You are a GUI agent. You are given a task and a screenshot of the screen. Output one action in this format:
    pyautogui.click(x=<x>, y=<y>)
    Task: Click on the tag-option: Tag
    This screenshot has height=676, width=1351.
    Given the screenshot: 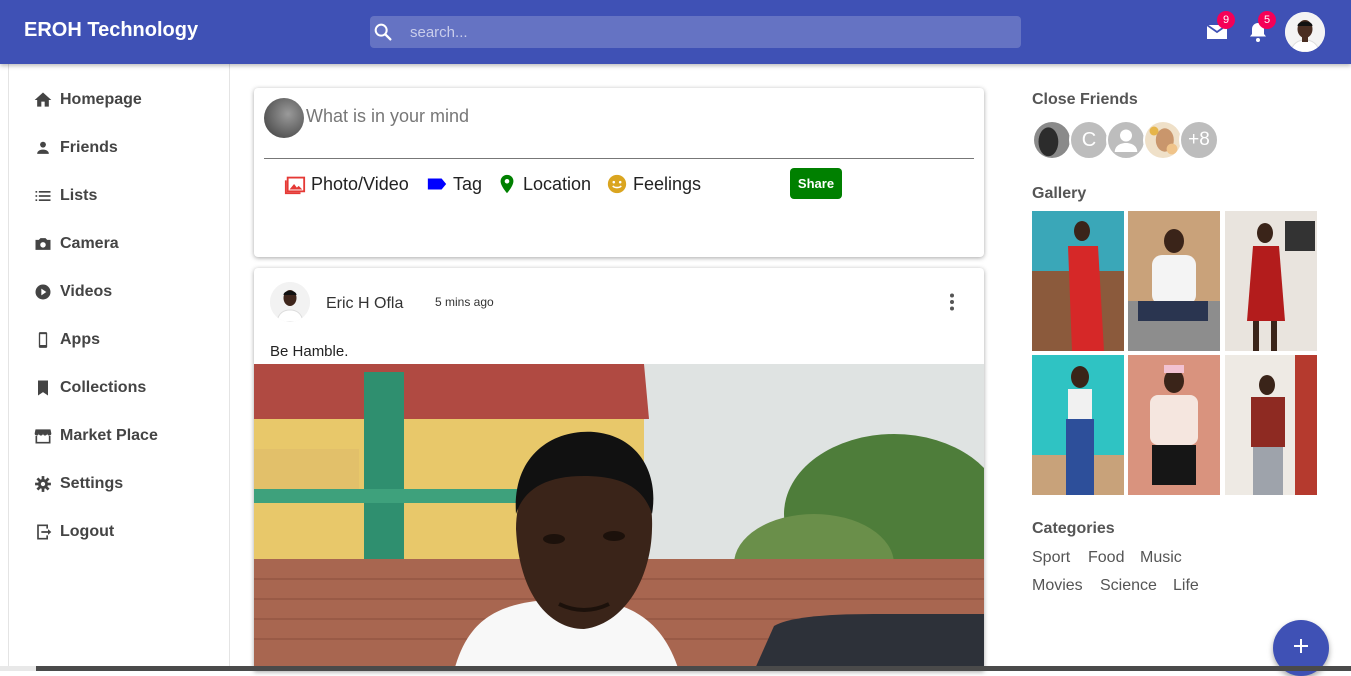 What is the action you would take?
    pyautogui.click(x=456, y=184)
    